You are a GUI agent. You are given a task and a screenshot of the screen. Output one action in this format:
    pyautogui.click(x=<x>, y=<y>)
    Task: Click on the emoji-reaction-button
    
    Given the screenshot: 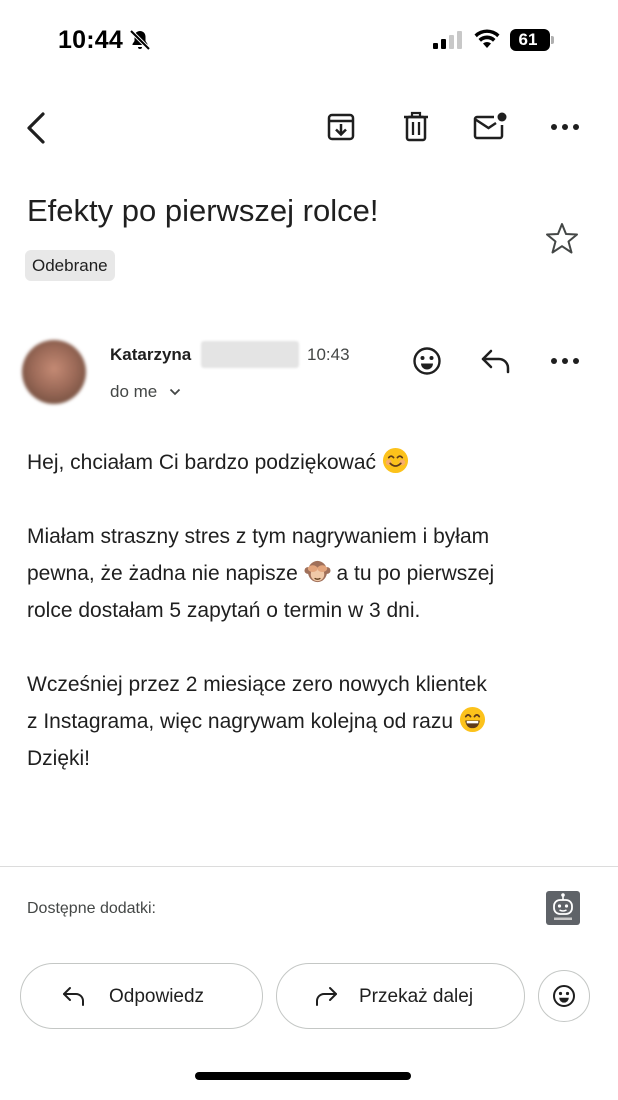 What is the action you would take?
    pyautogui.click(x=564, y=996)
    